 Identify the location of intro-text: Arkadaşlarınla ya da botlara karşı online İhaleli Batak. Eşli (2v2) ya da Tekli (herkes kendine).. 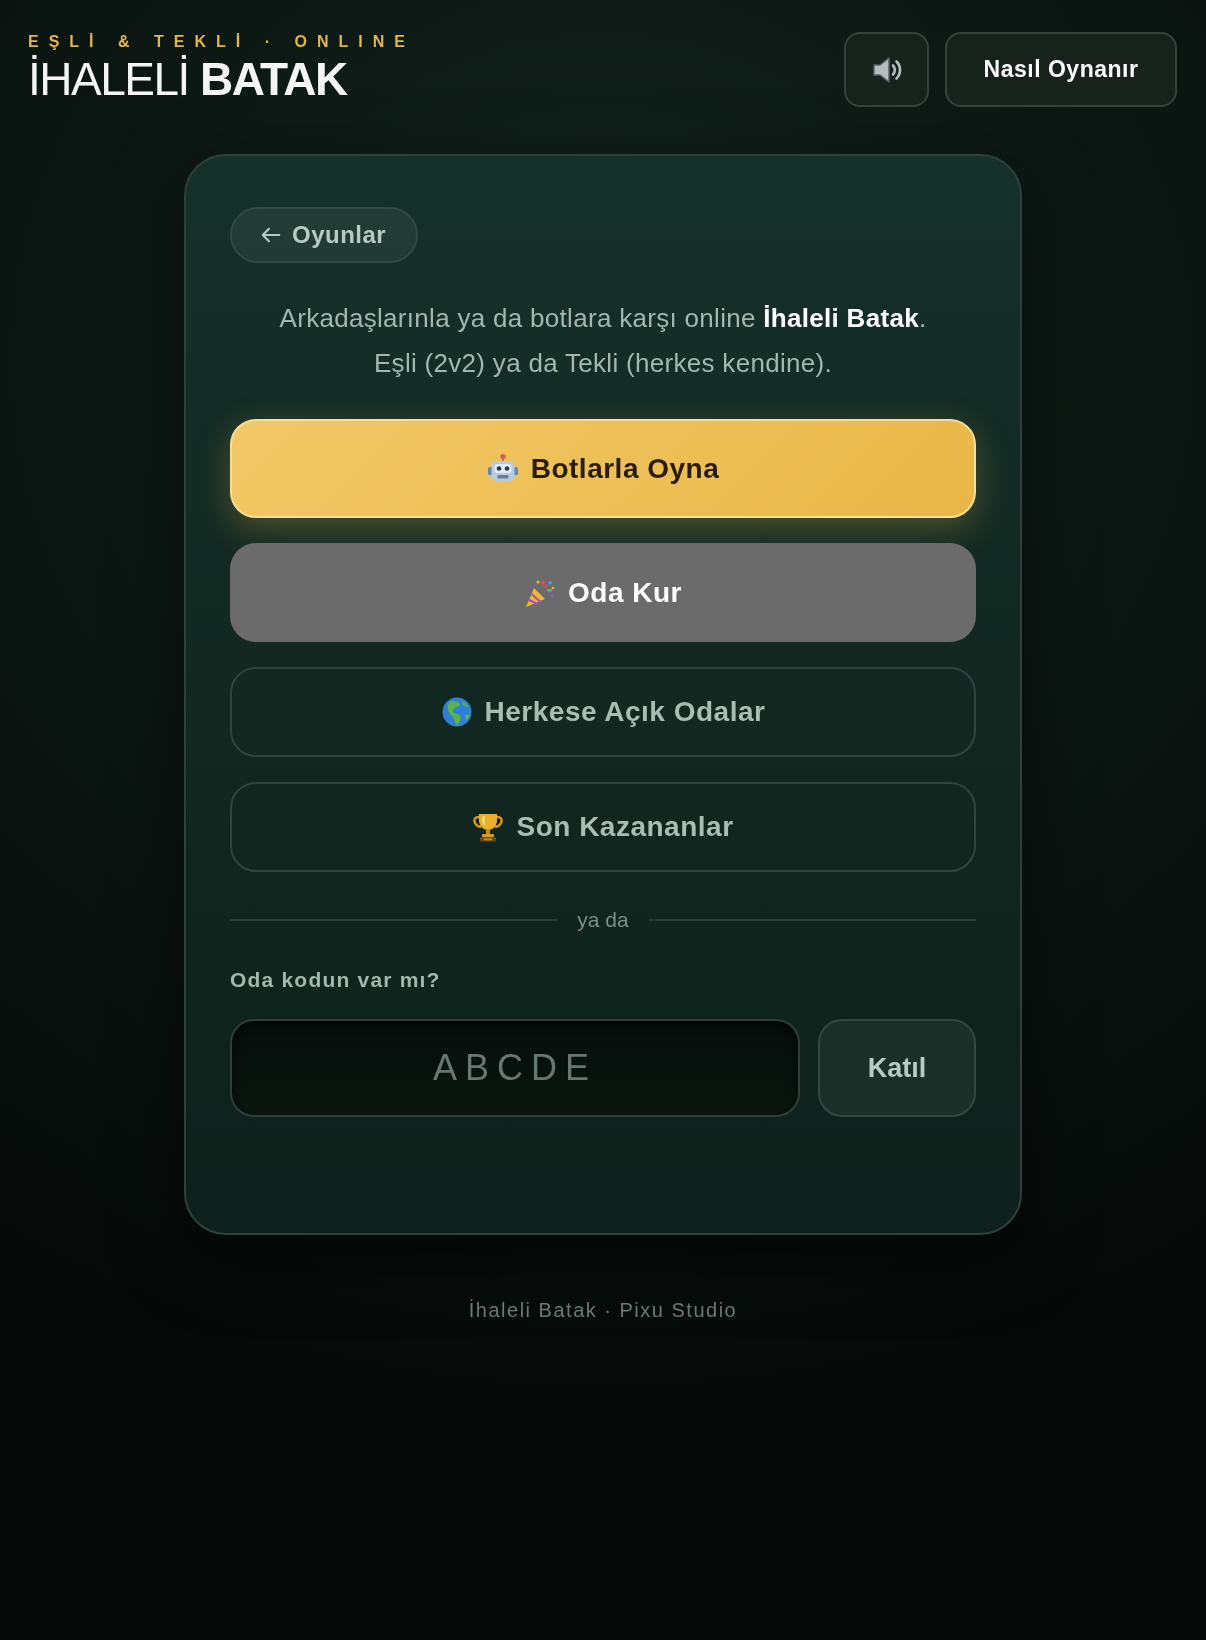
(603, 341).